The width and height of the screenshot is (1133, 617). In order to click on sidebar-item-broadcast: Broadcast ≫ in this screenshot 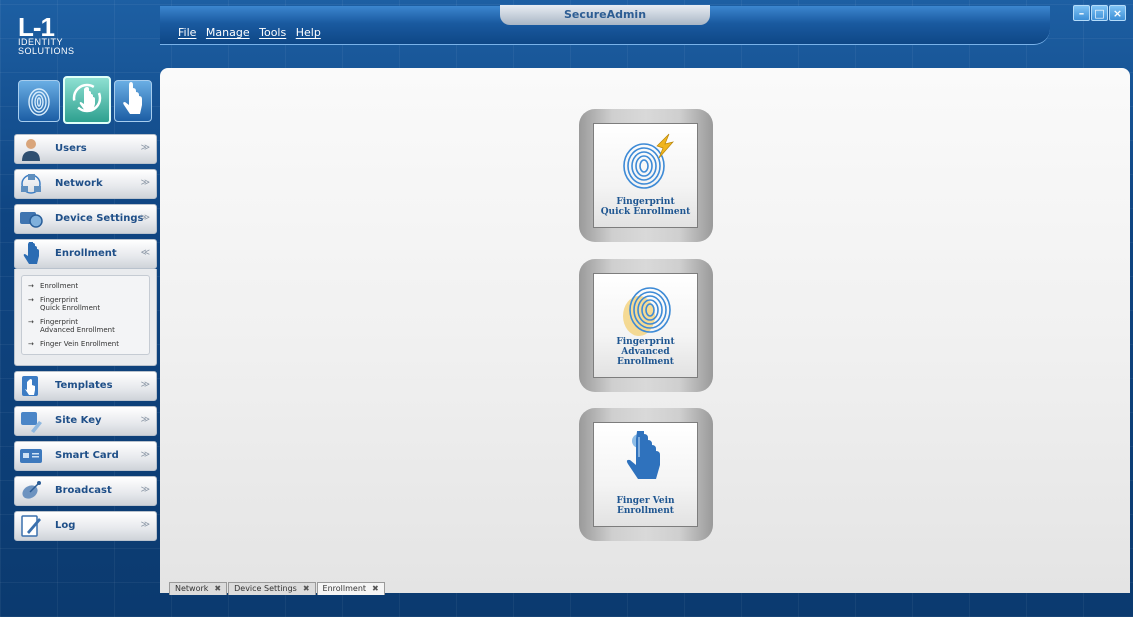, I will do `click(85, 491)`.